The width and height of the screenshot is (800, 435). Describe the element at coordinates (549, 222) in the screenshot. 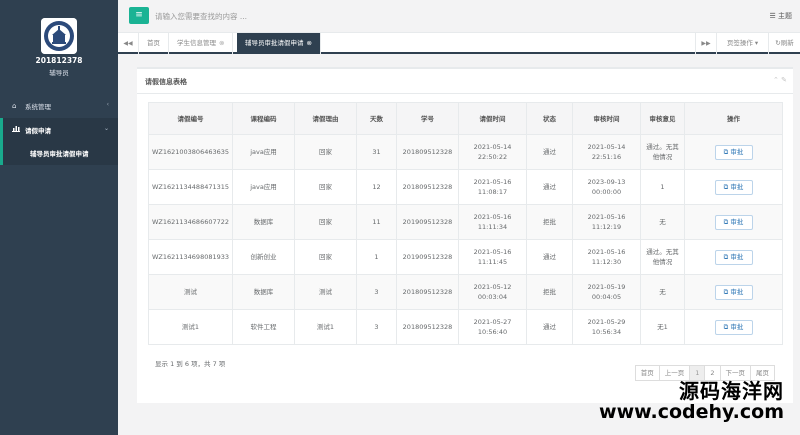

I see `cell-status: 拒批` at that location.